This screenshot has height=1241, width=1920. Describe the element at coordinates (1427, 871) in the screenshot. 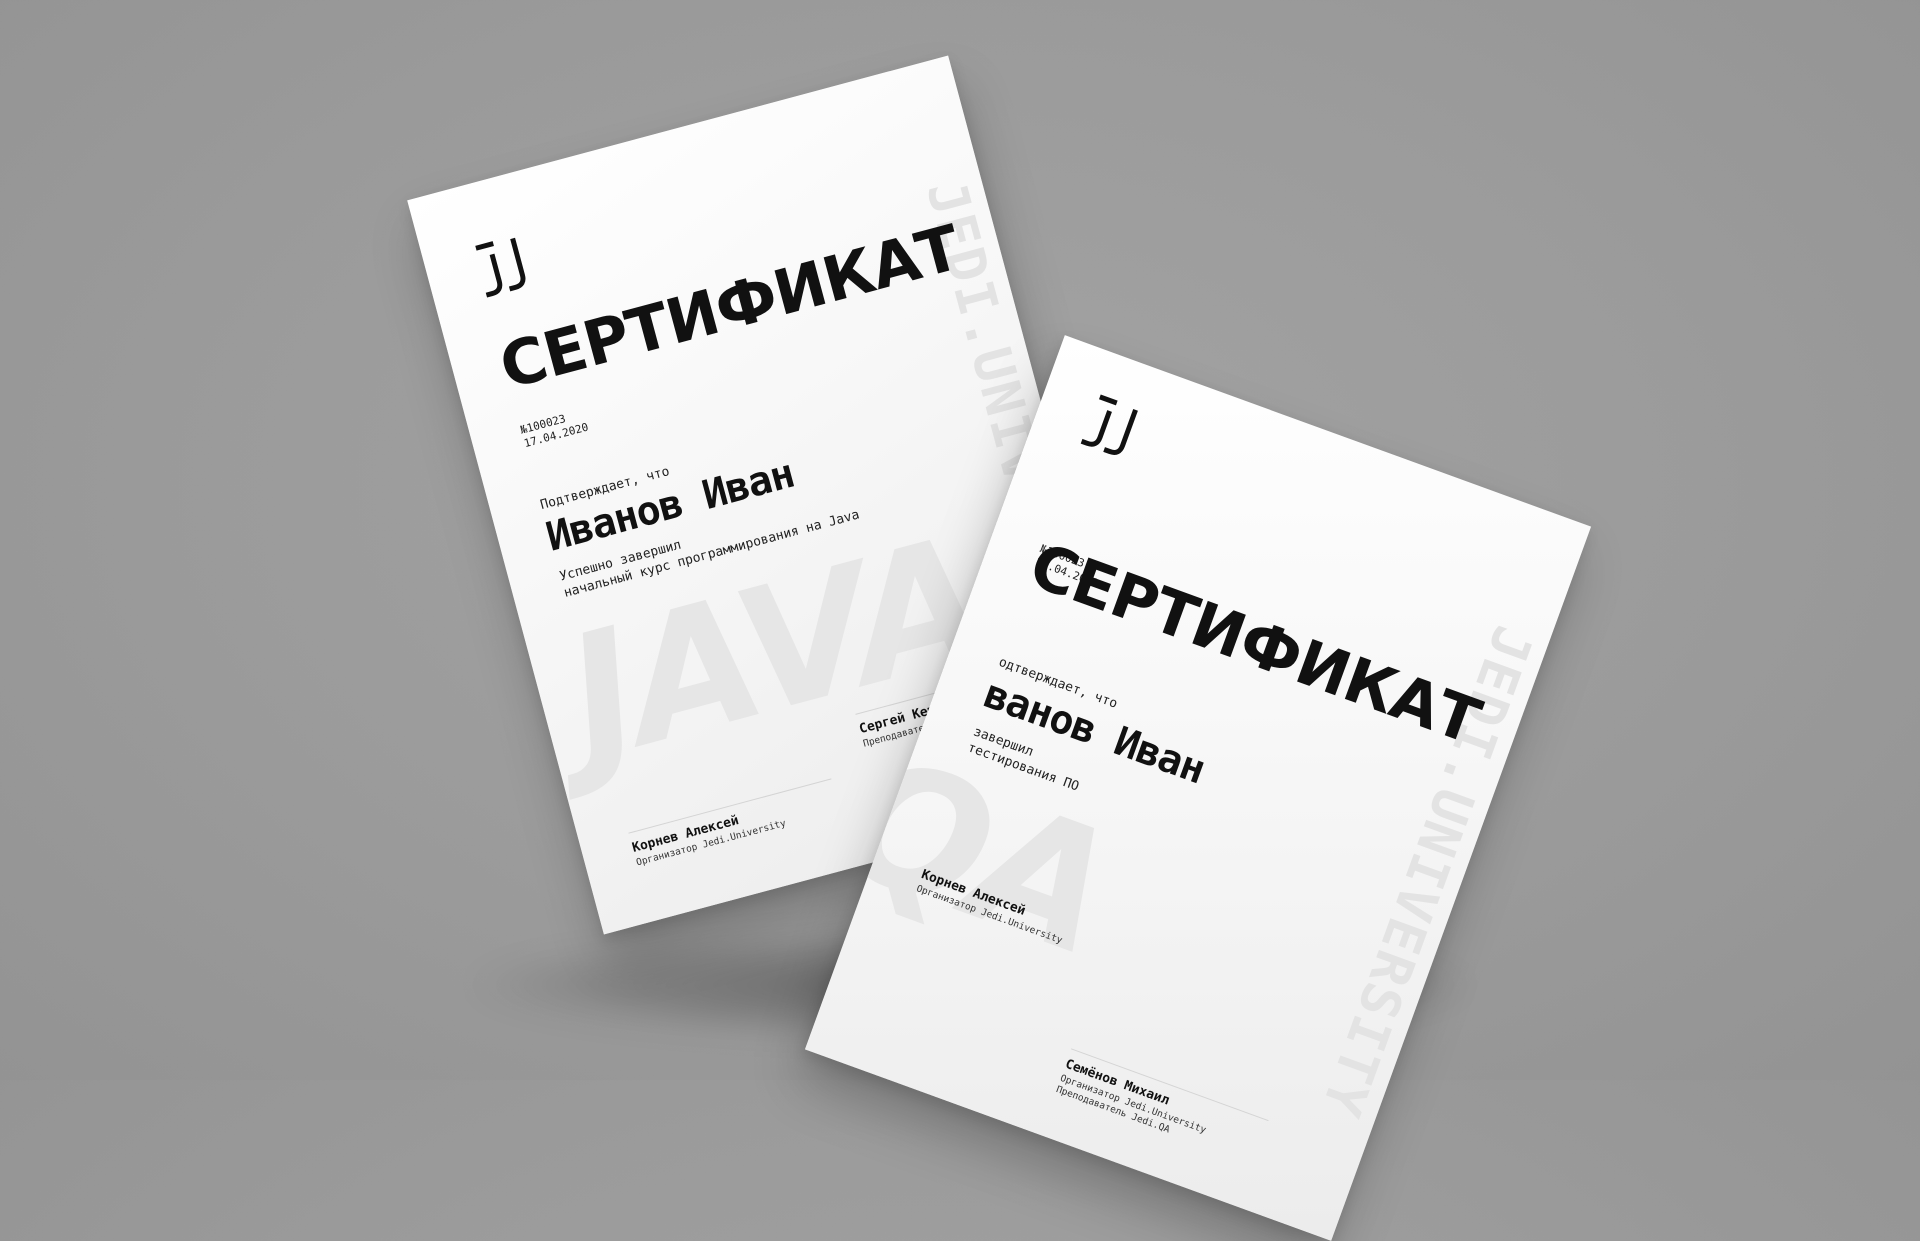

I see `university-watermark: JEDI.UNIVERSITY` at that location.